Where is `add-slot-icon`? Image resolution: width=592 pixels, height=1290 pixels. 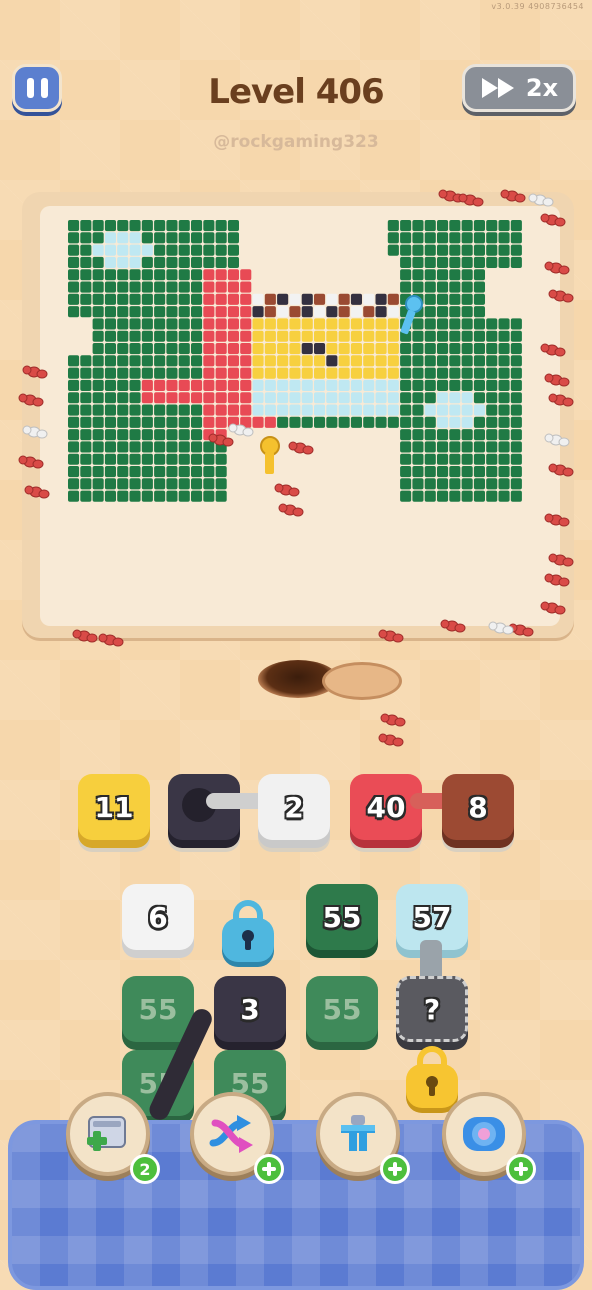
add-slot-icon is located at coordinates (106, 1133).